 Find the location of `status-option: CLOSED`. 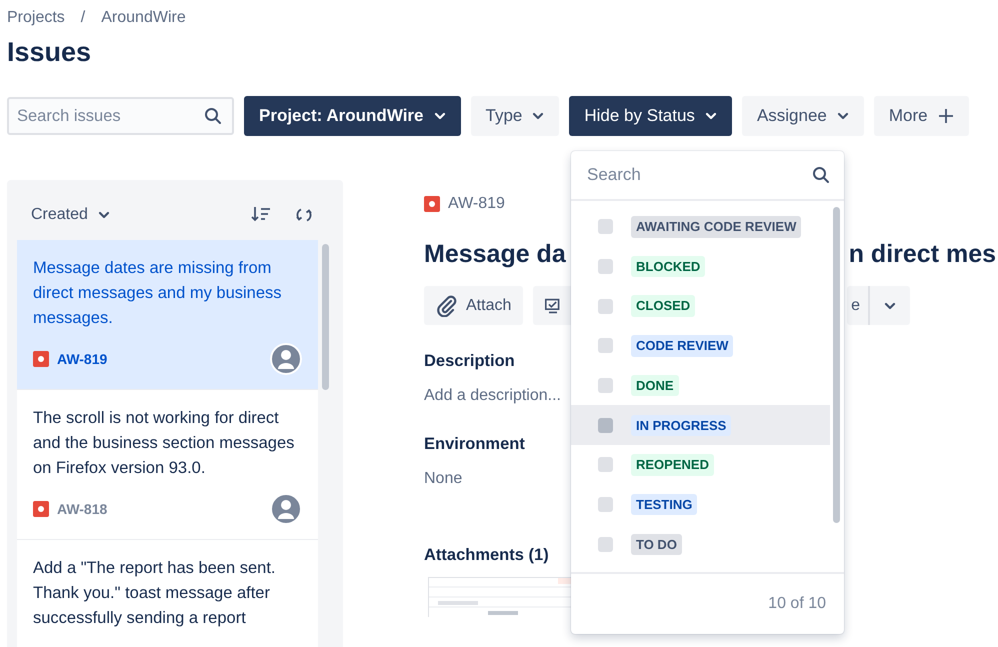

status-option: CLOSED is located at coordinates (700, 306).